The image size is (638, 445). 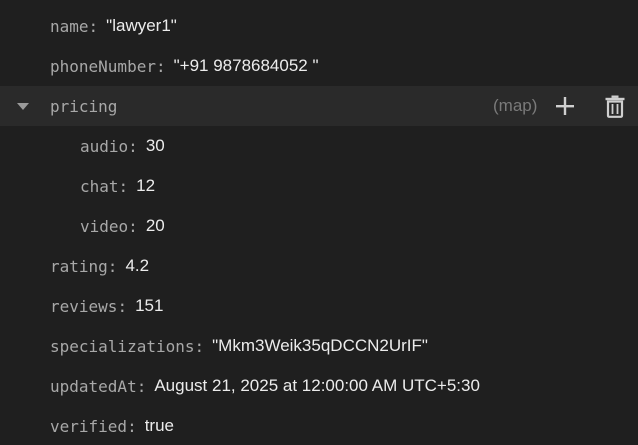 I want to click on field-key: name, so click(x=69, y=26).